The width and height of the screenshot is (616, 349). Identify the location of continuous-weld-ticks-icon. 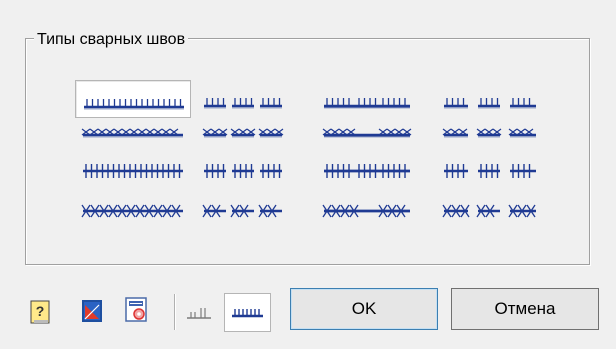
(133, 99).